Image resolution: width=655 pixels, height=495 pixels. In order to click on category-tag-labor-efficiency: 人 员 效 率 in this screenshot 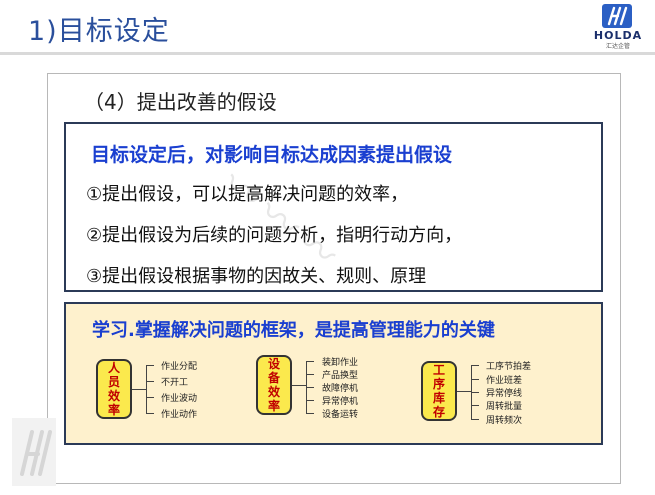, I will do `click(114, 389)`.